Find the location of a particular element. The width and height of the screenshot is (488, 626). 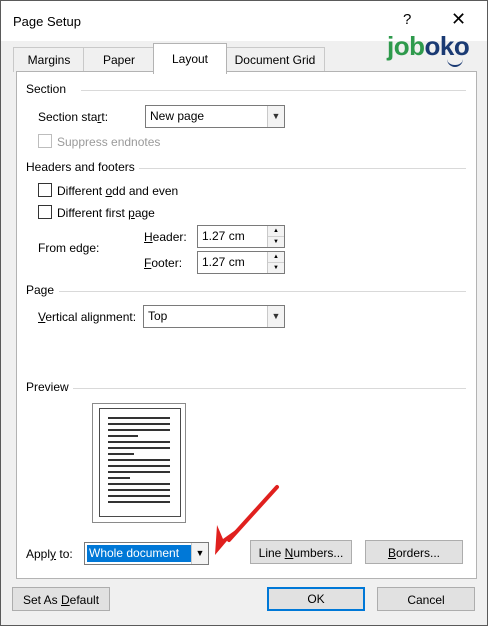

apply-to-select: Whole document ▼ is located at coordinates (146, 553).